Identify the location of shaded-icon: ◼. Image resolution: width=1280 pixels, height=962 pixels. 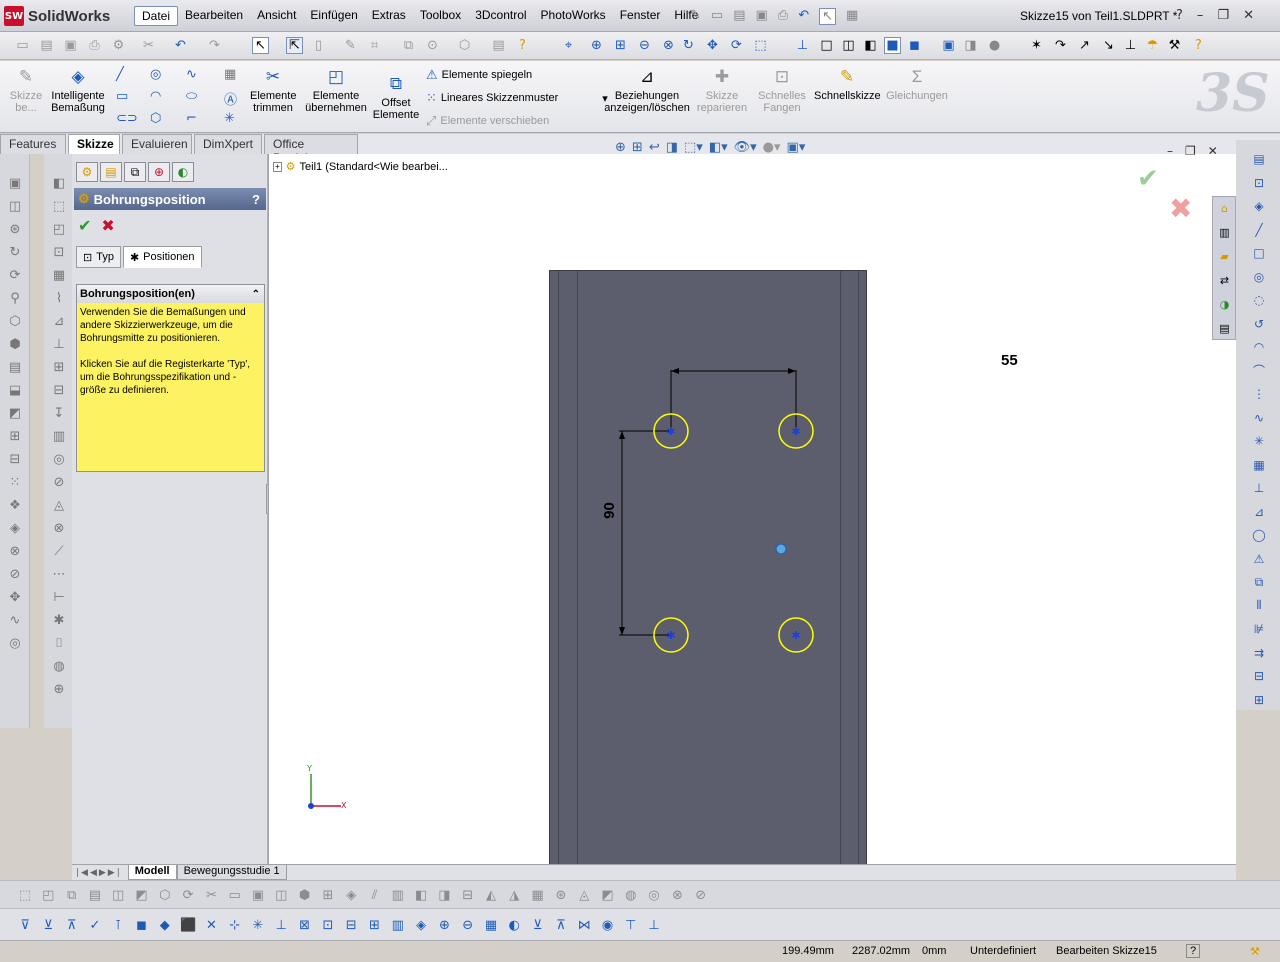
(914, 45).